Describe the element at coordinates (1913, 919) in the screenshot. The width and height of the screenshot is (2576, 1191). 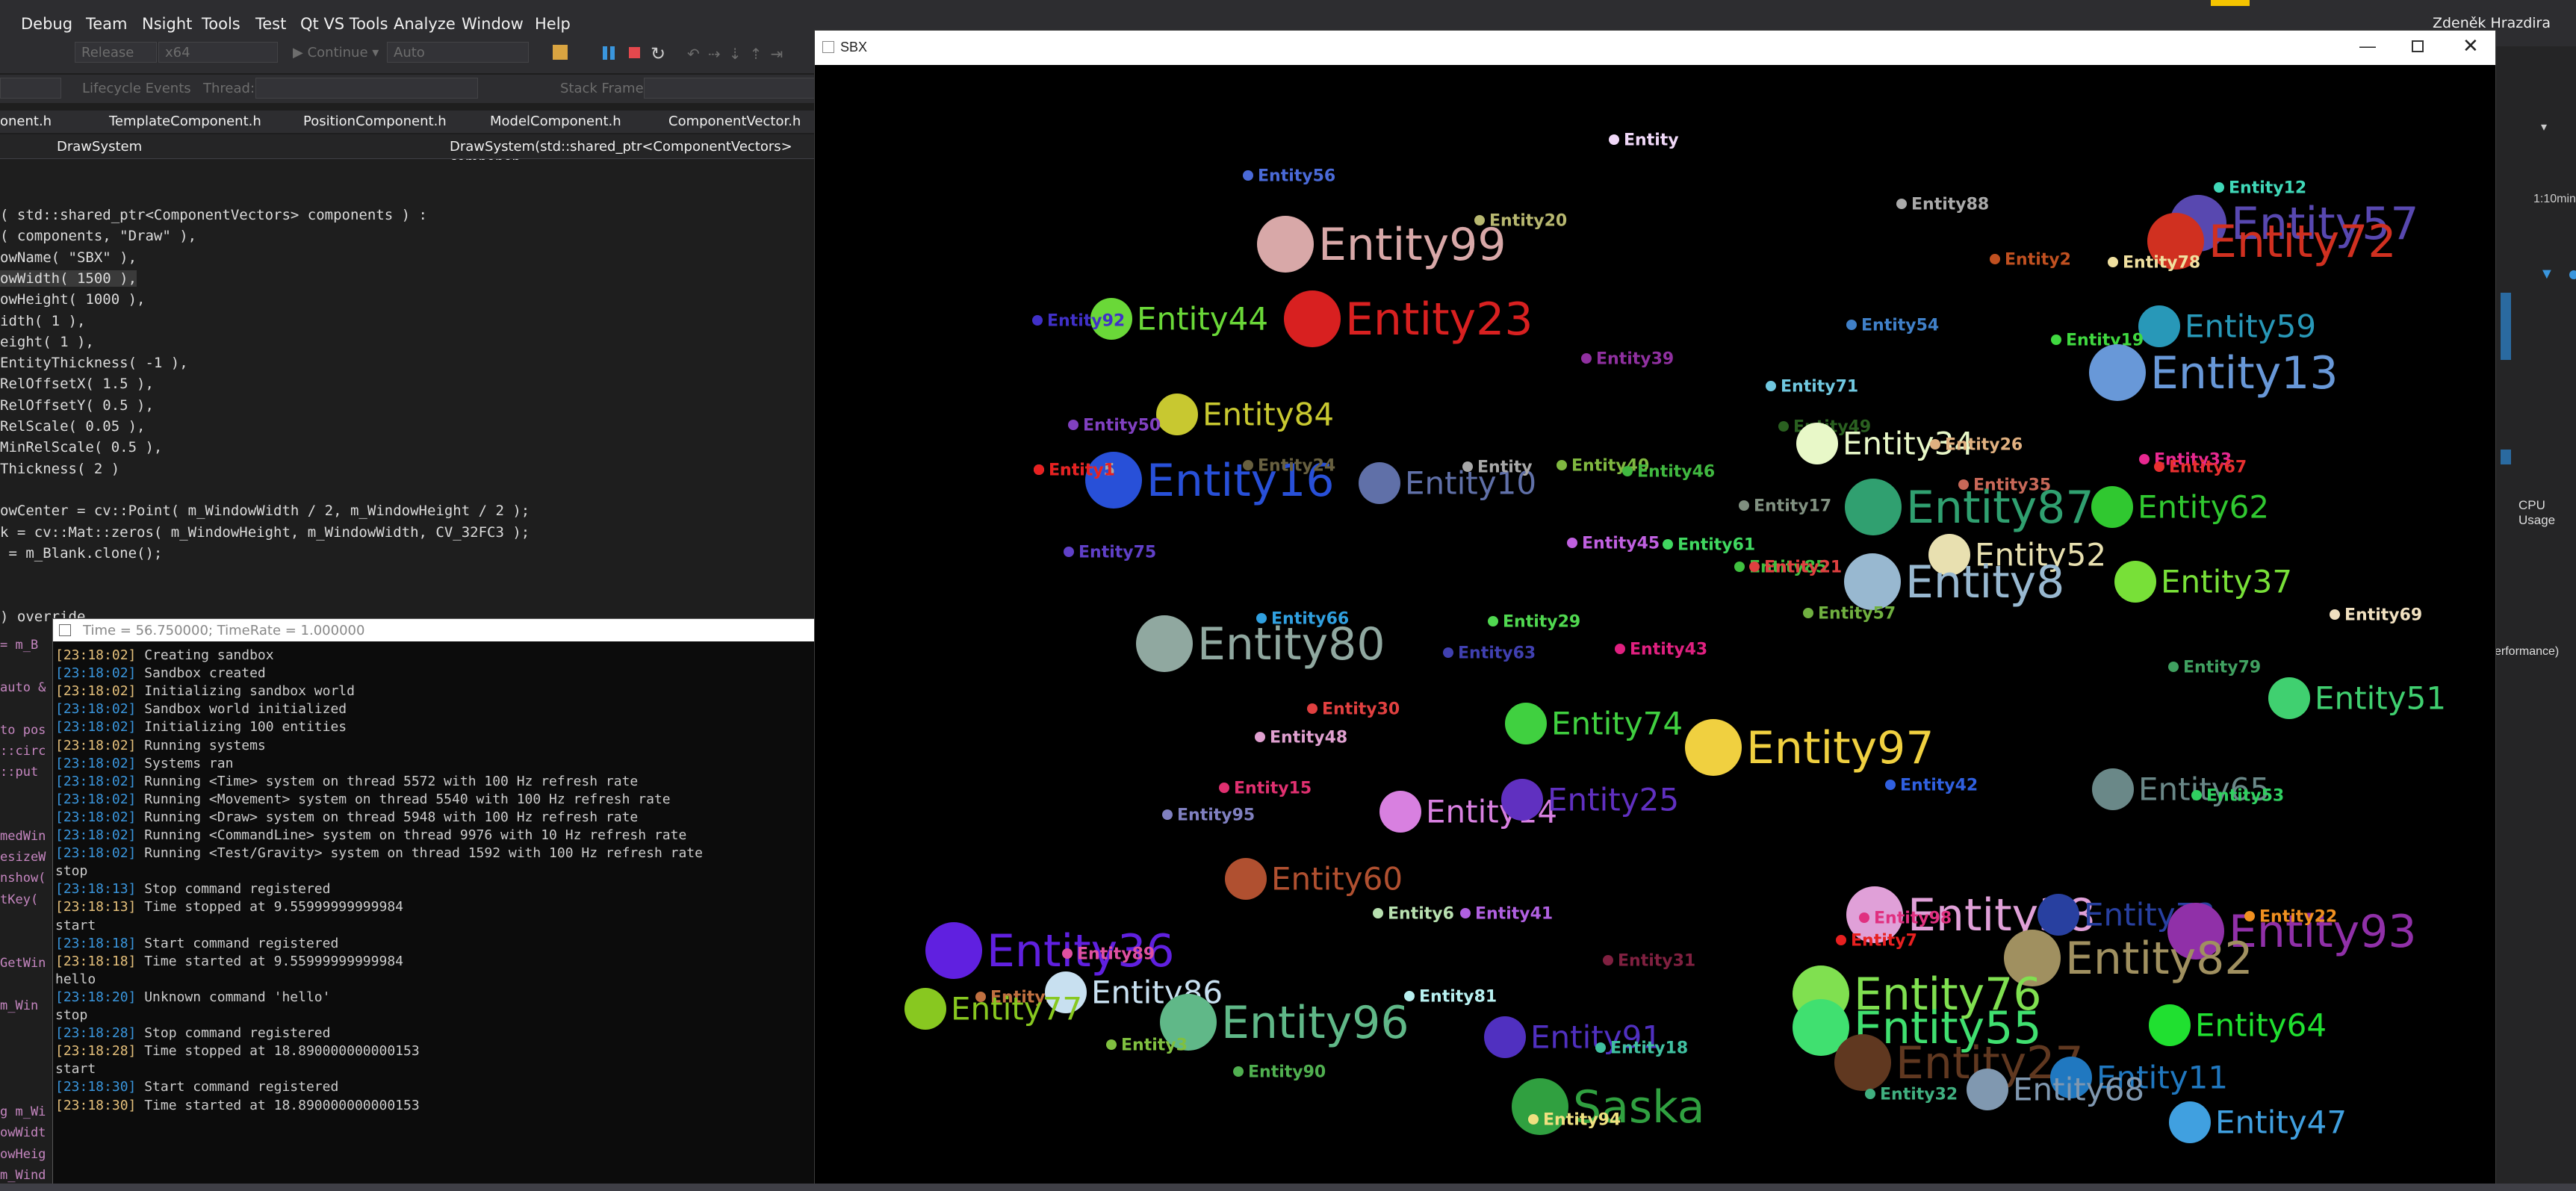
I see `entity-label: Entity98` at that location.